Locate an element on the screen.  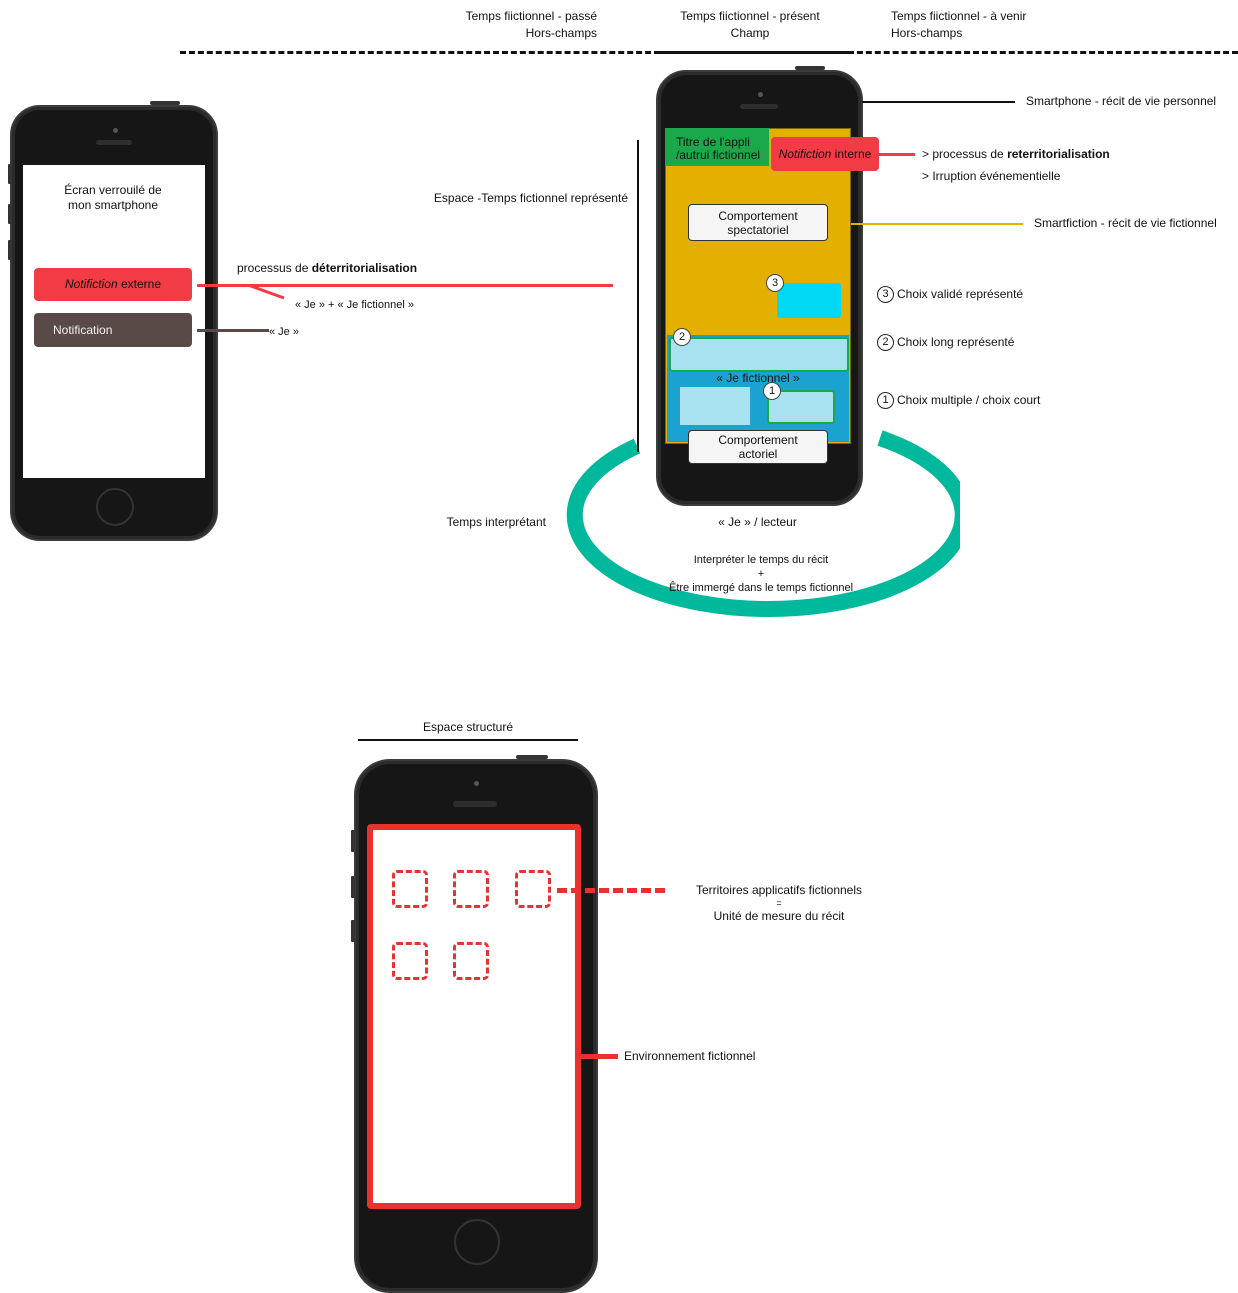
choice-short-box-a is located at coordinates (715, 406).